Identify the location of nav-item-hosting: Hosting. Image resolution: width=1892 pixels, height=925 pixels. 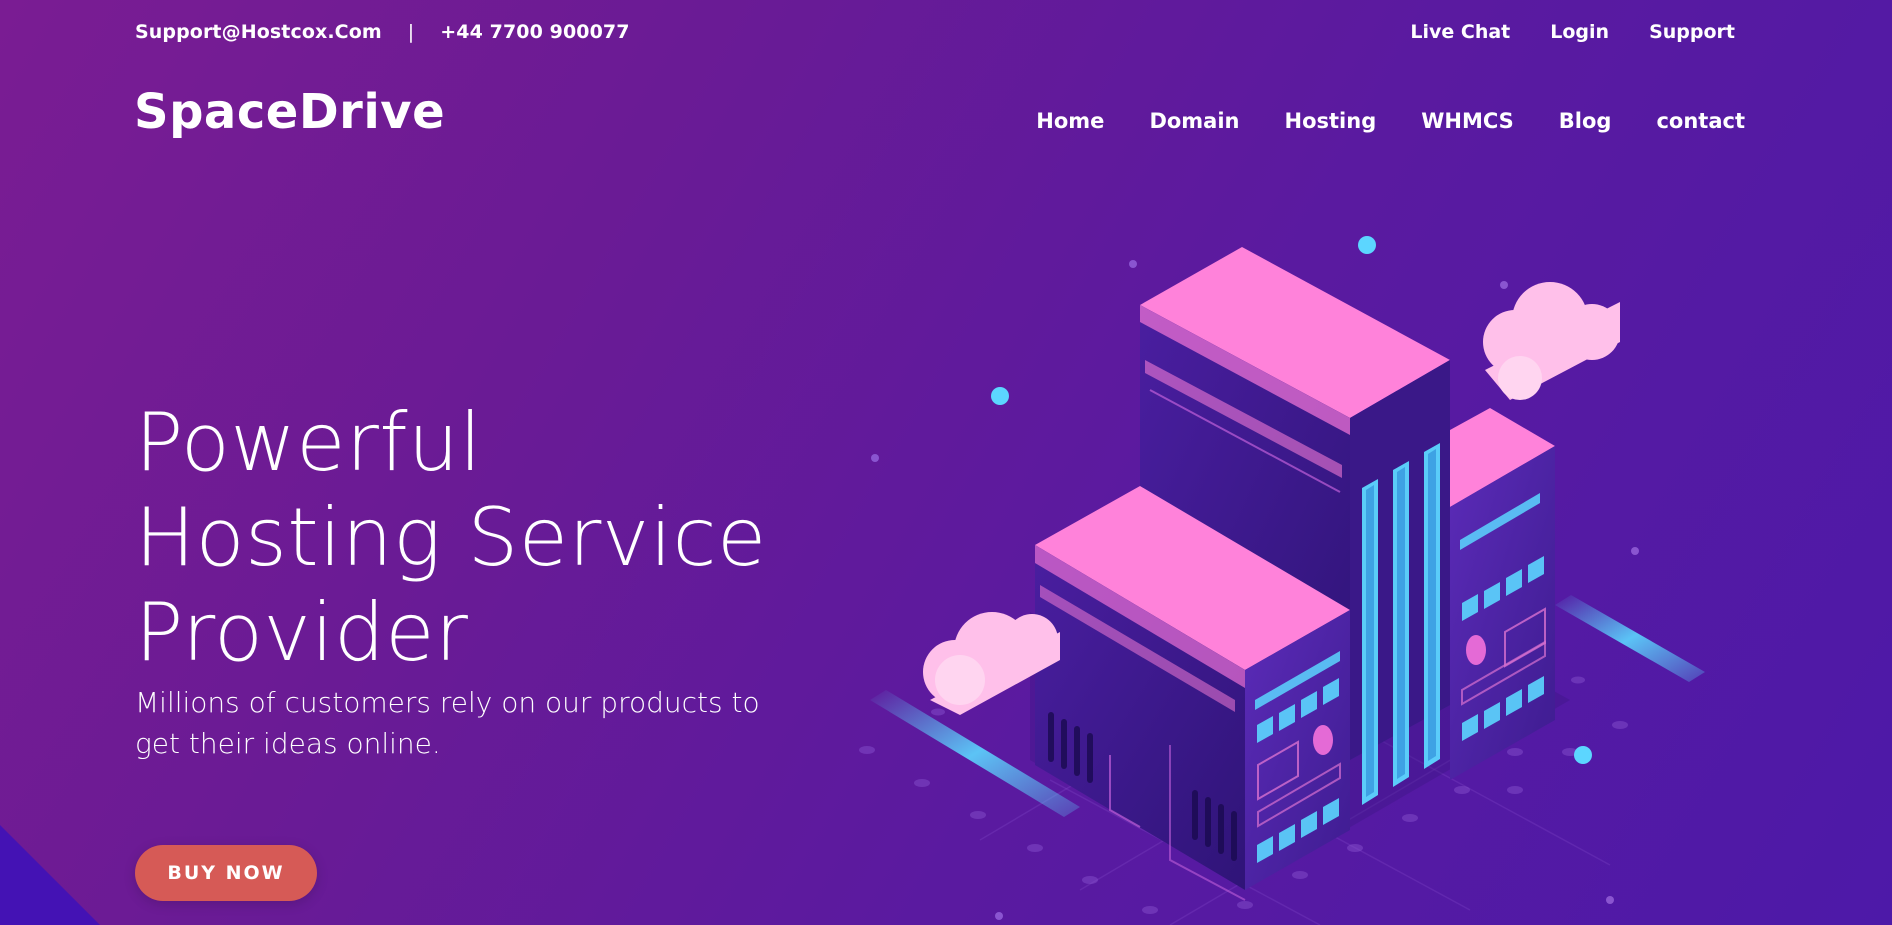
(1331, 121).